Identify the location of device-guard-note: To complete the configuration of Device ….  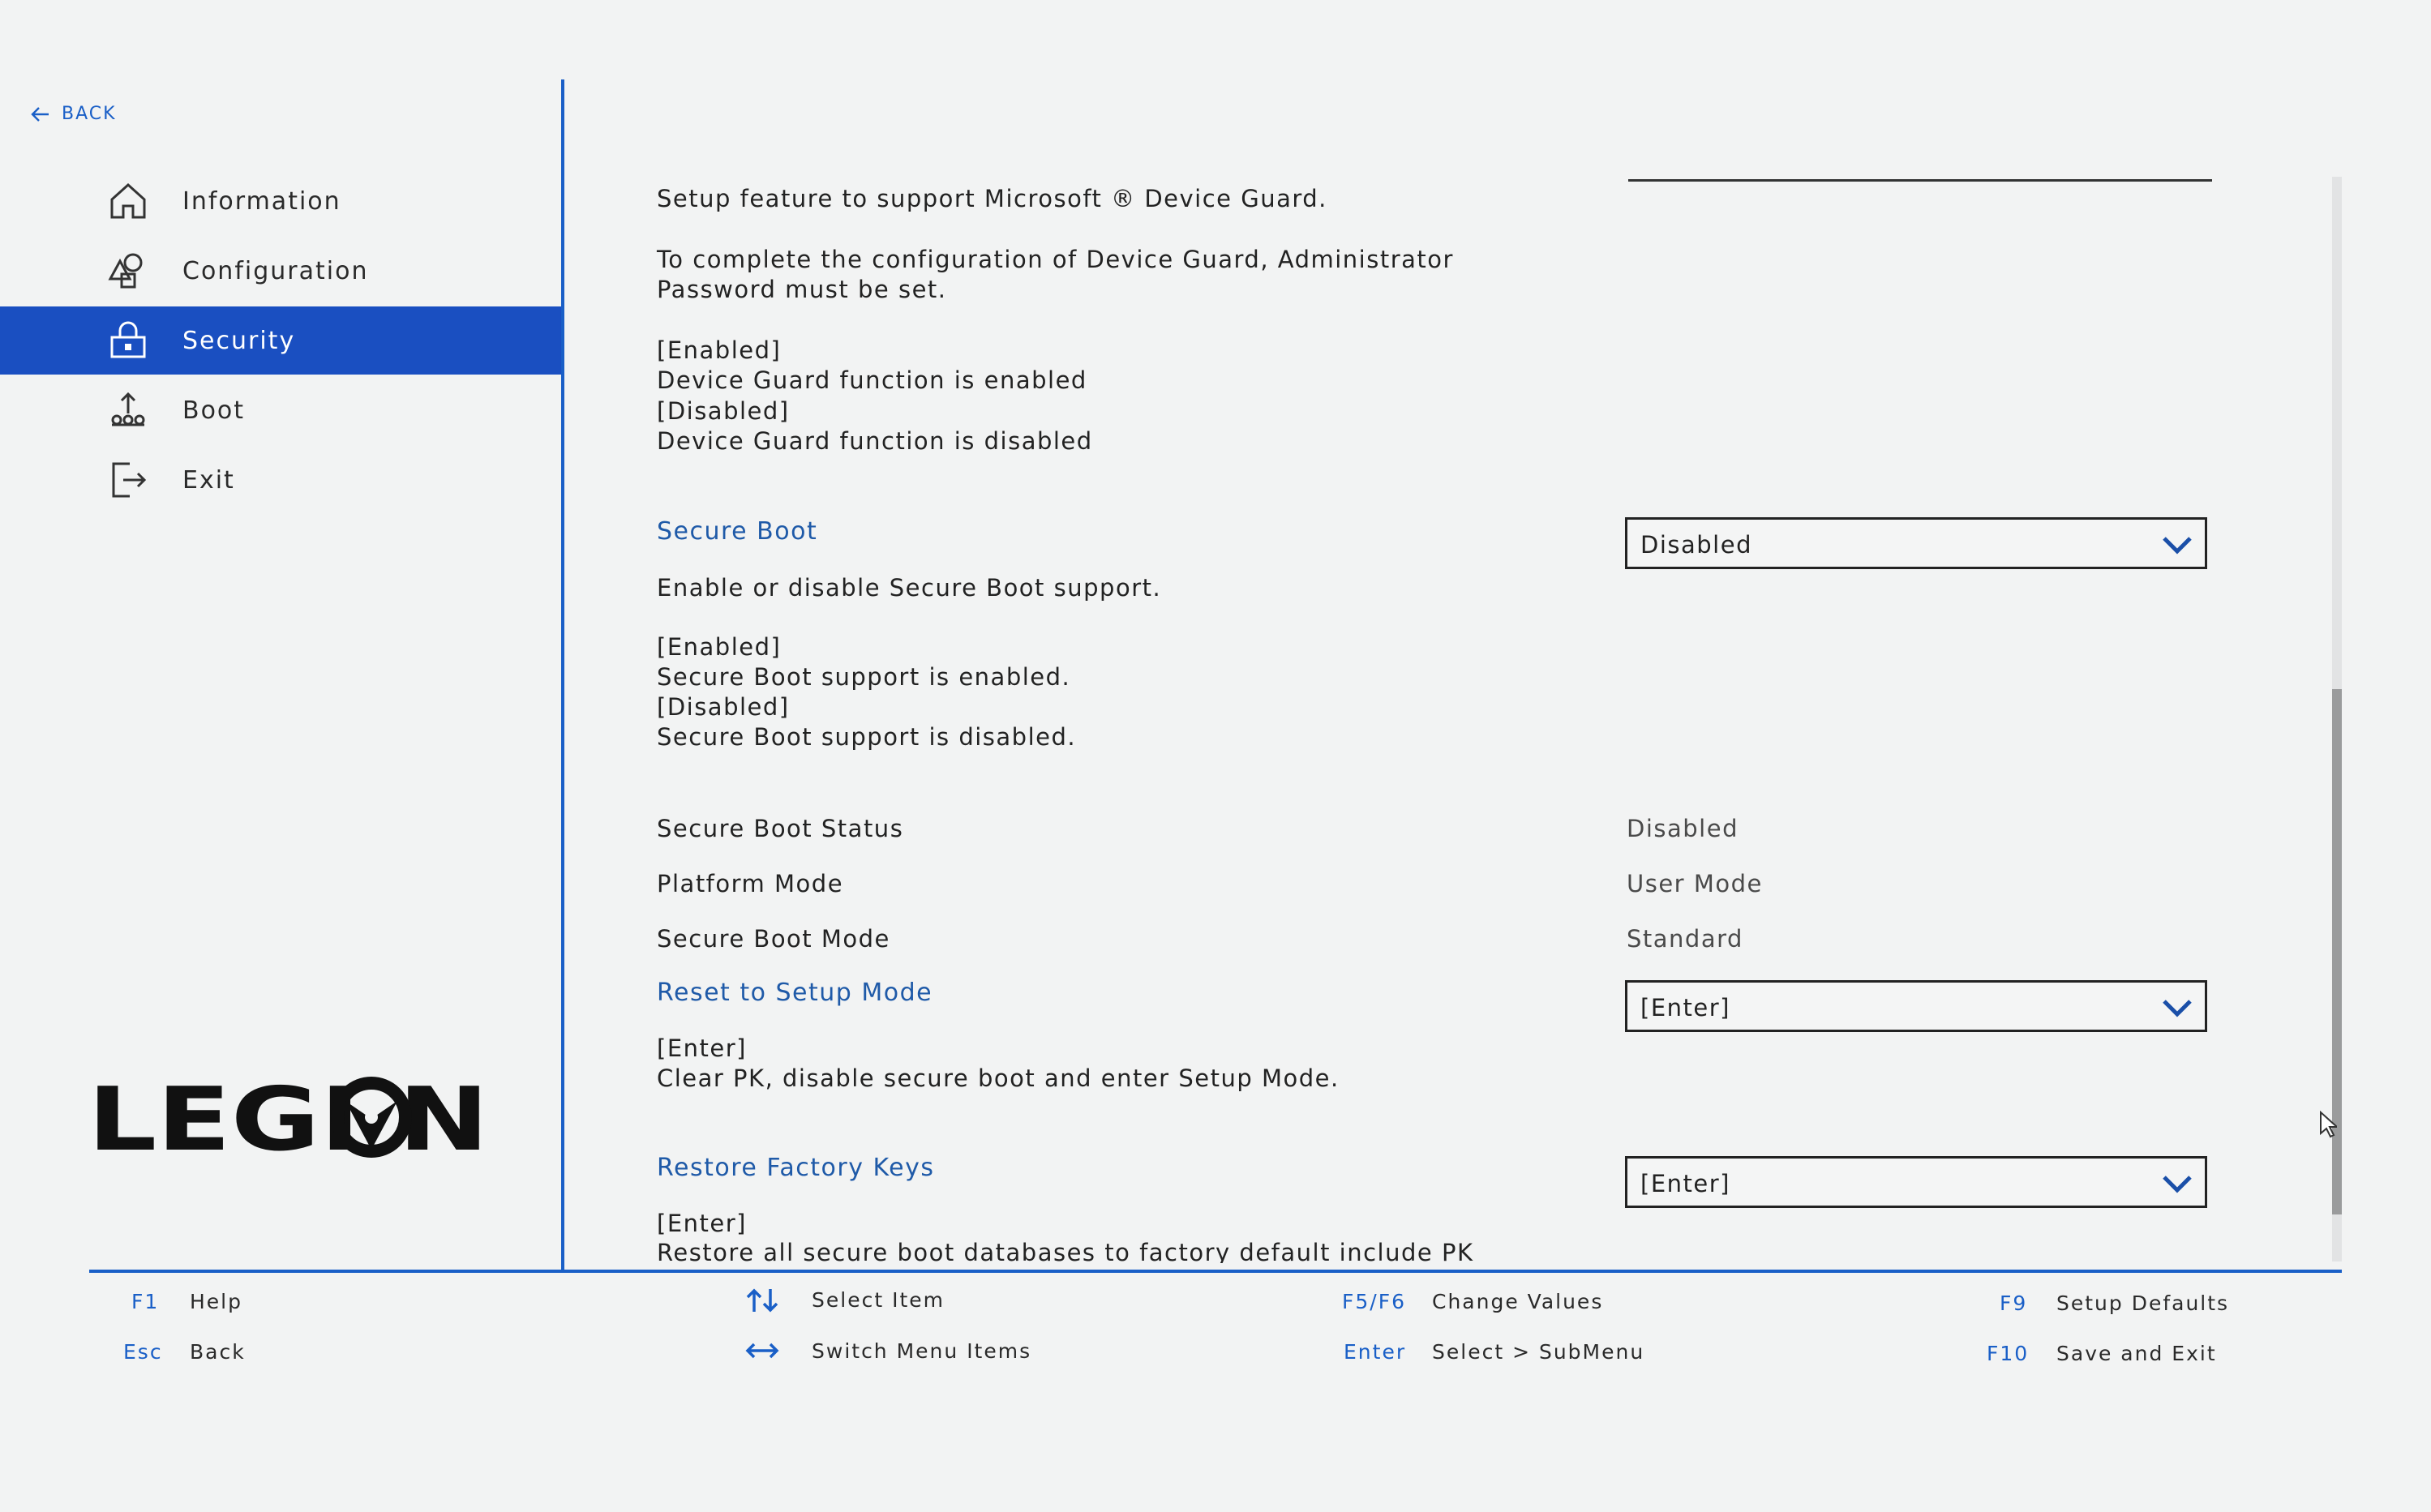
(1055, 259).